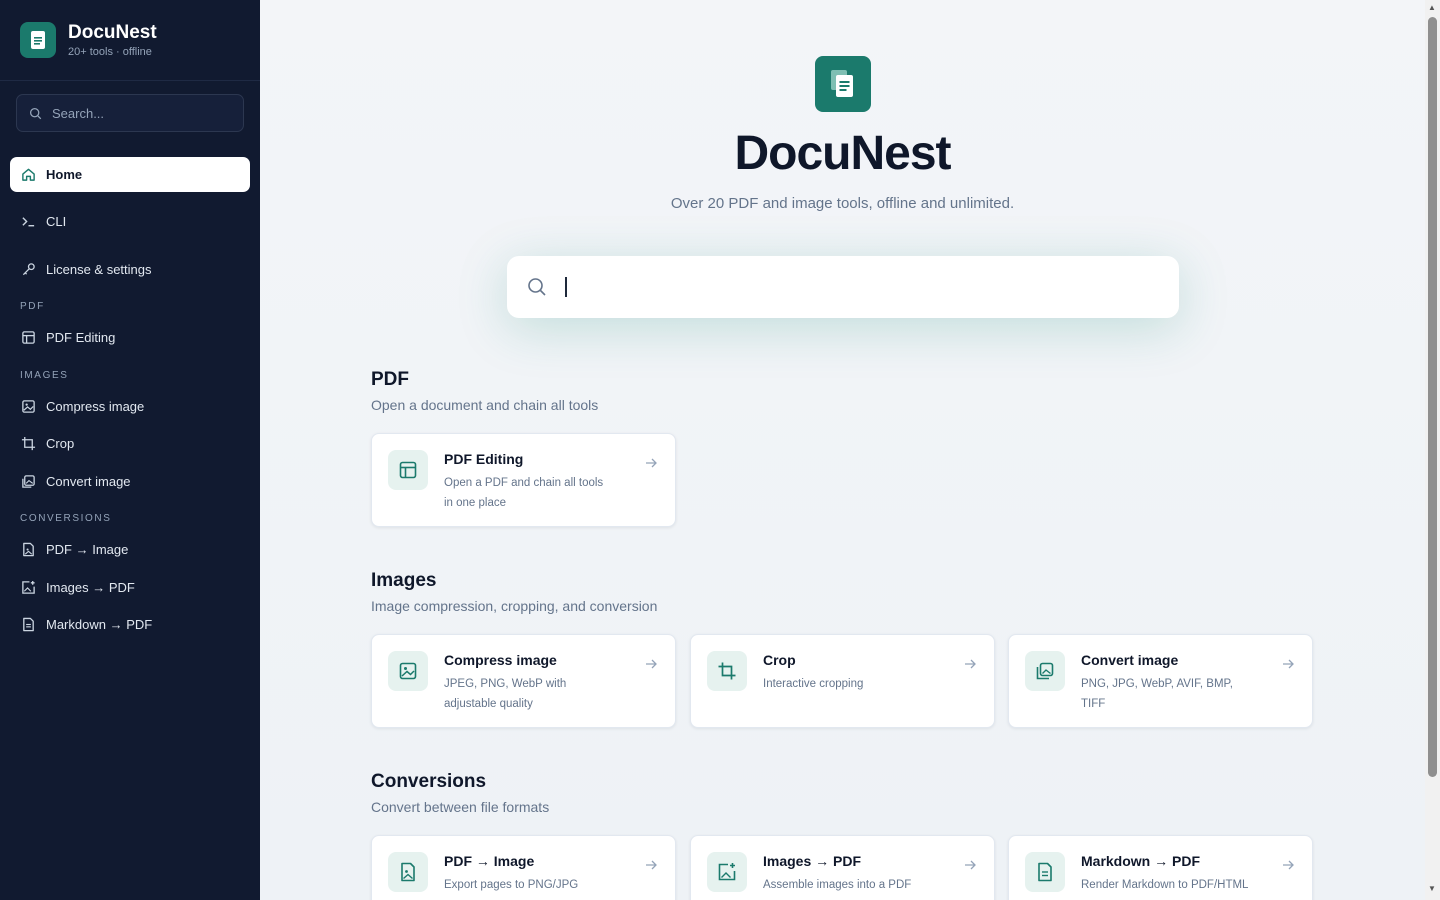  I want to click on card-description: JPEG, PNG, WebP with adjustable quality, so click(505, 694).